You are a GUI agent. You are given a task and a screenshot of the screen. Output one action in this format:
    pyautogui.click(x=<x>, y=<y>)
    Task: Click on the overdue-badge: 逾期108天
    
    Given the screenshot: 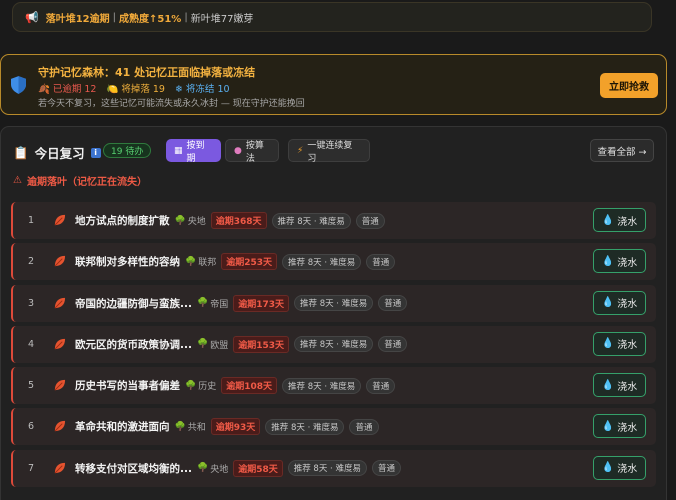 What is the action you would take?
    pyautogui.click(x=249, y=386)
    